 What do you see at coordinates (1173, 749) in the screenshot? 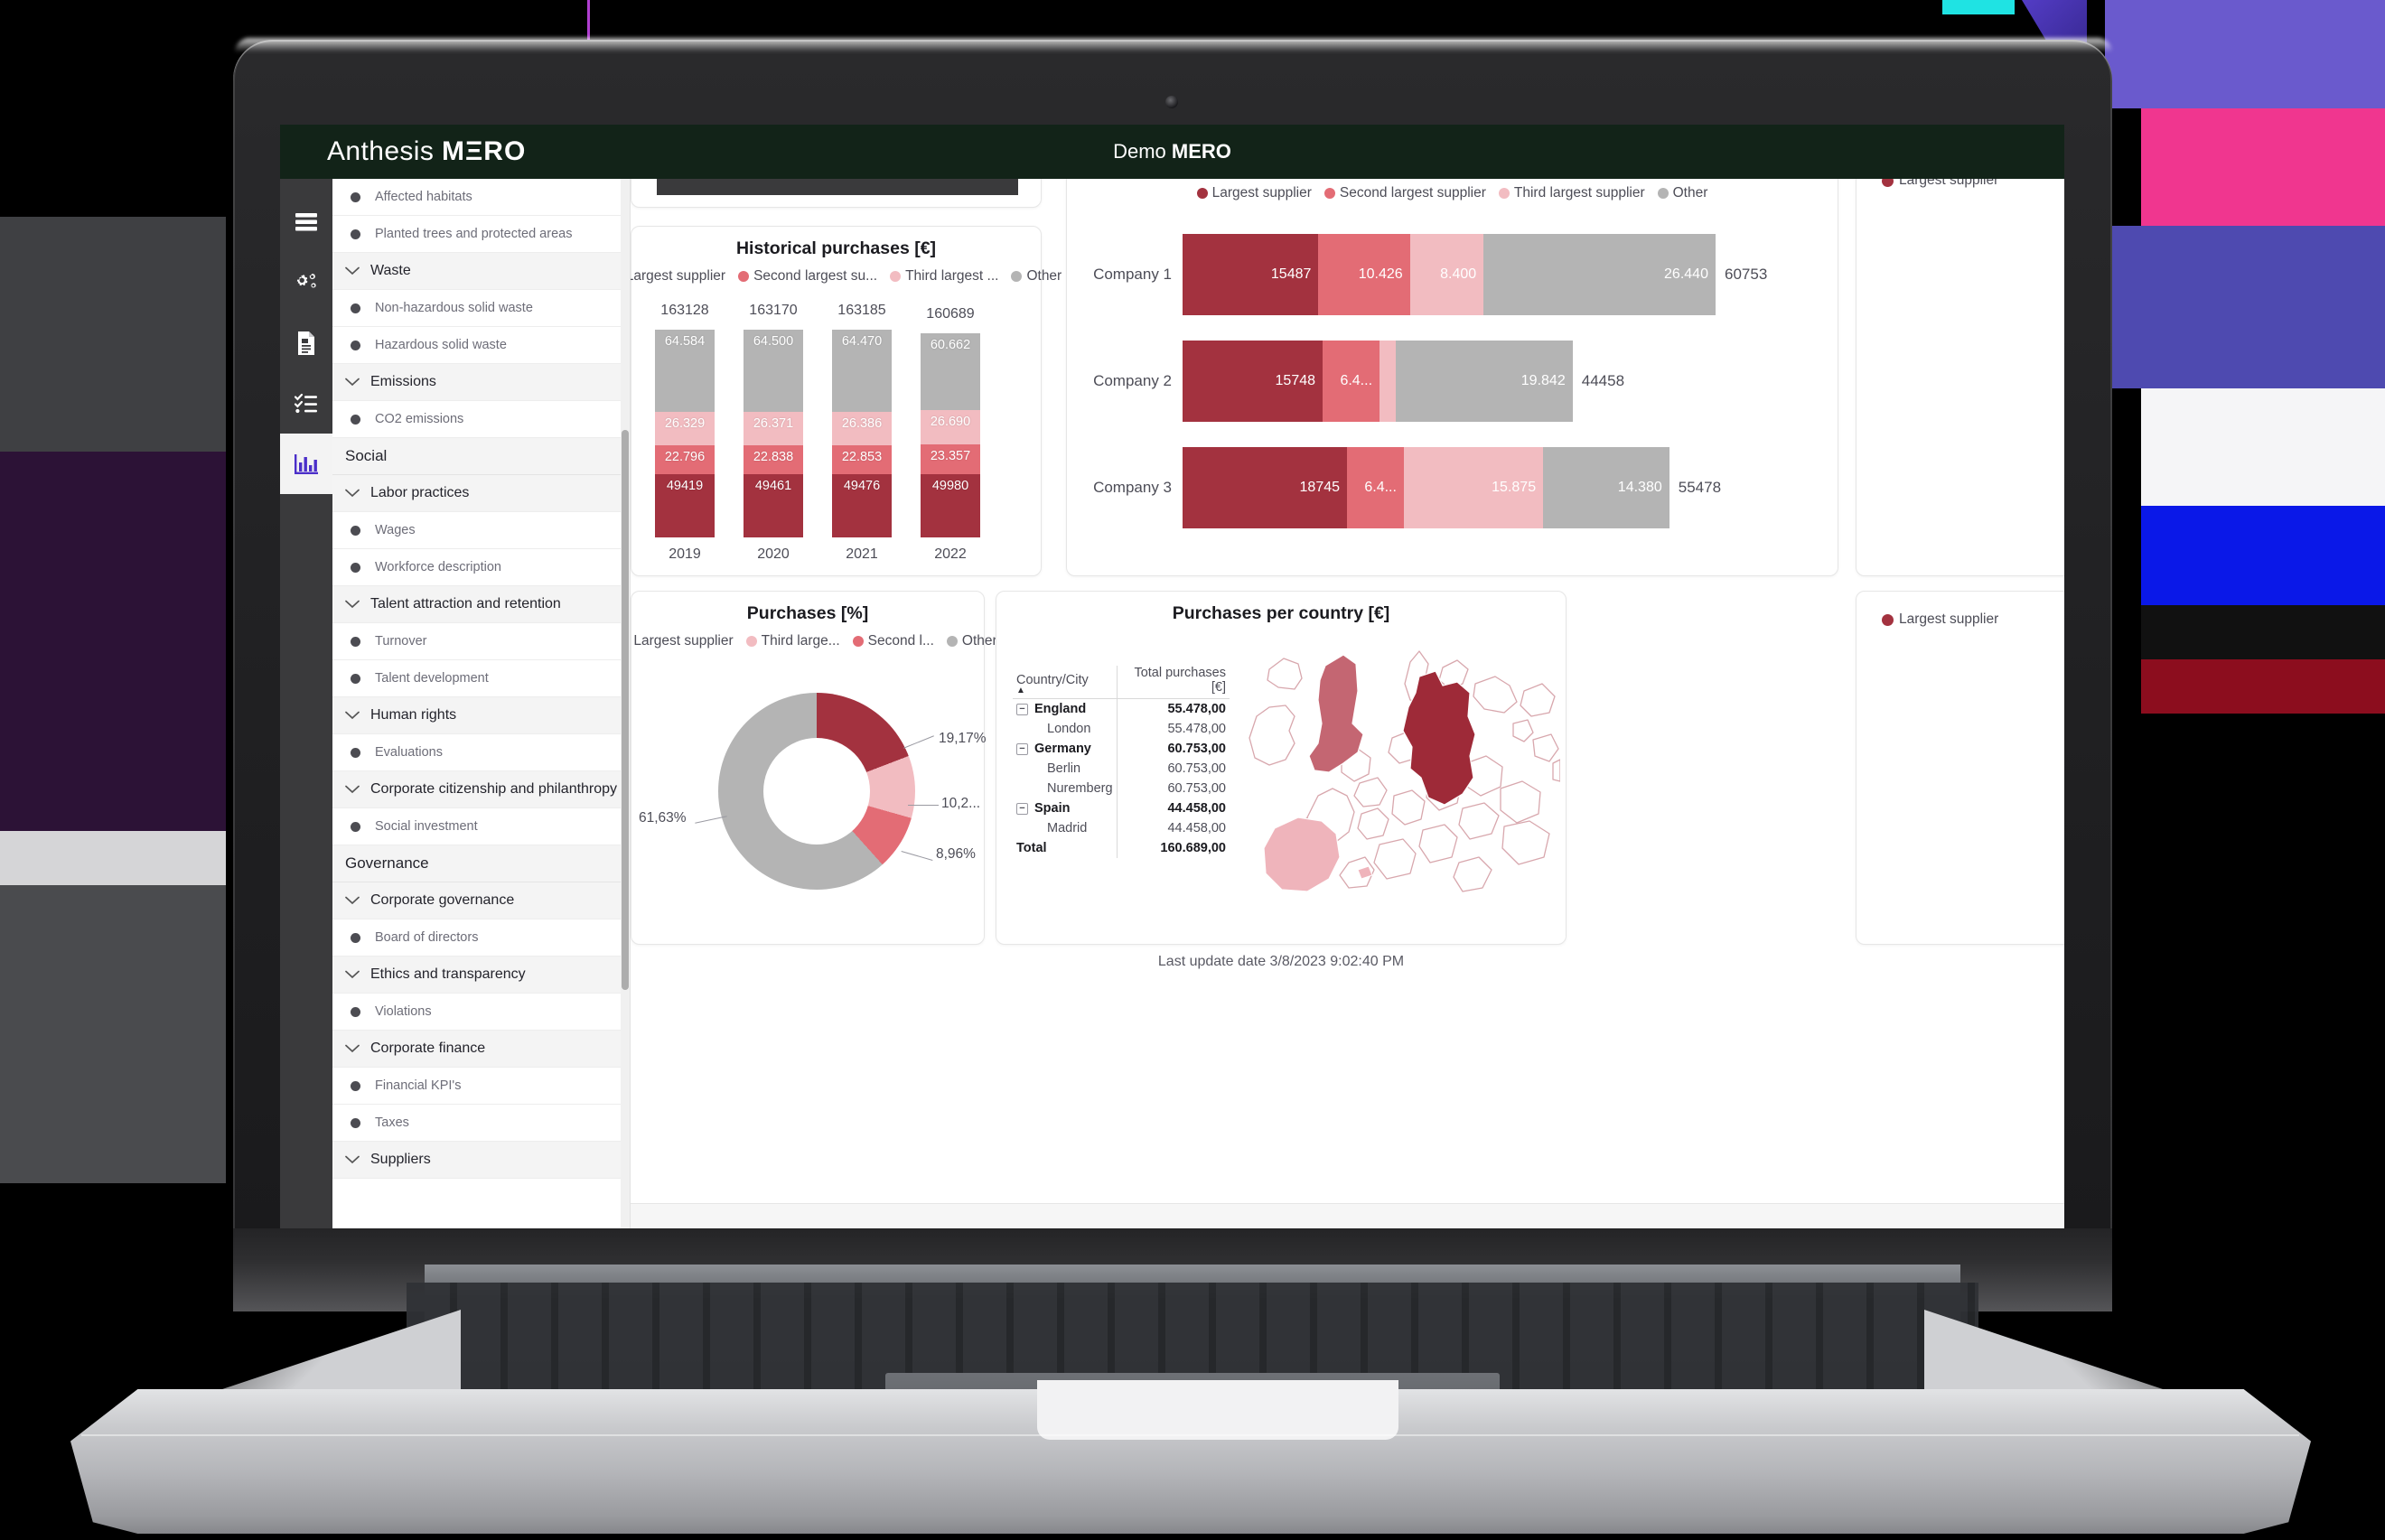
I see `table-cell-total-purchases: 60.753,00` at bounding box center [1173, 749].